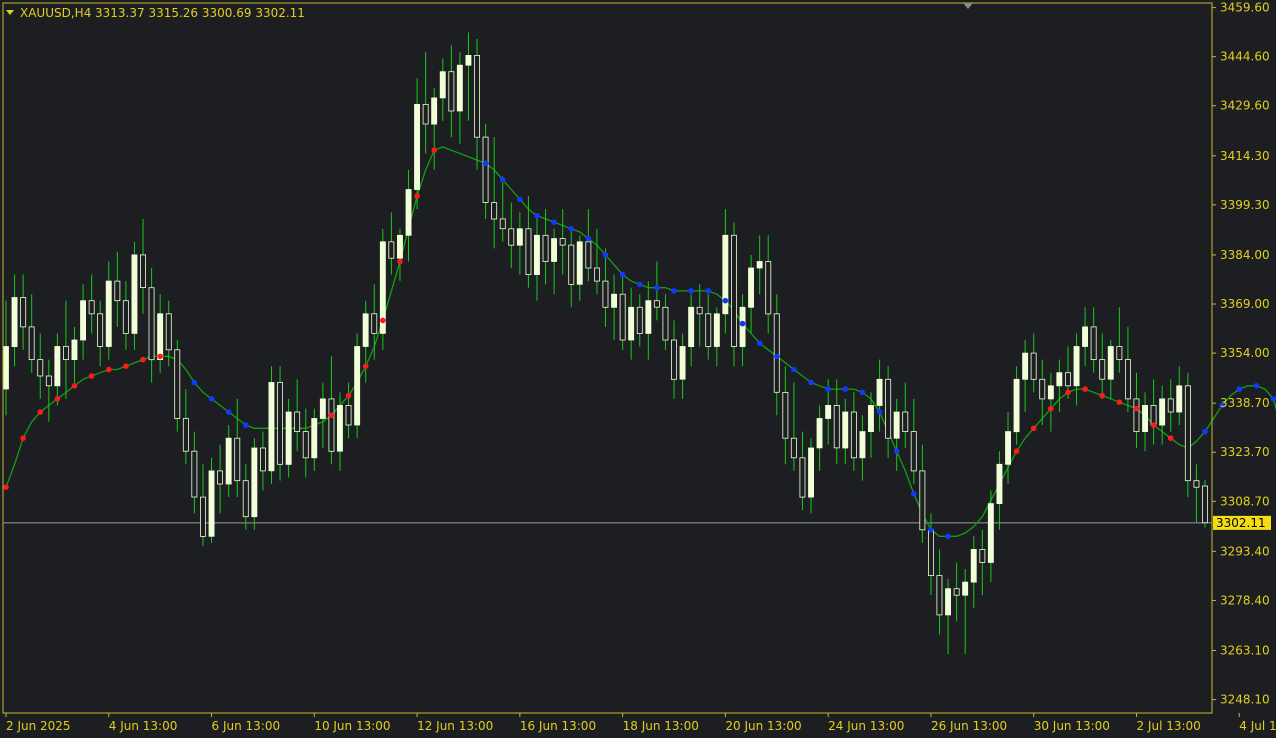 Image resolution: width=1276 pixels, height=738 pixels. I want to click on price-tick-label: 3444.60, so click(1245, 57).